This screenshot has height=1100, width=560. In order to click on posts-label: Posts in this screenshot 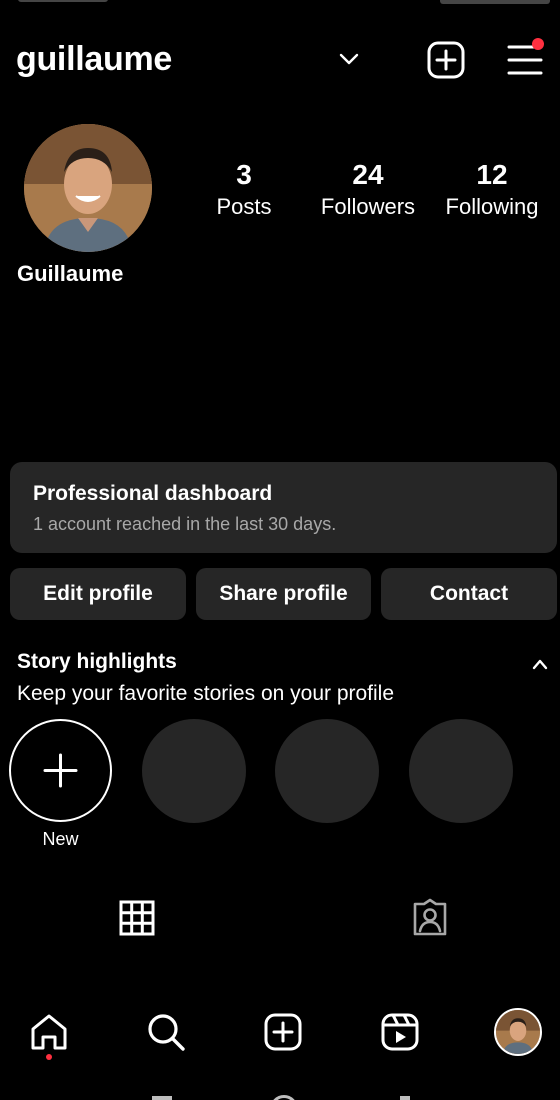, I will do `click(244, 206)`.